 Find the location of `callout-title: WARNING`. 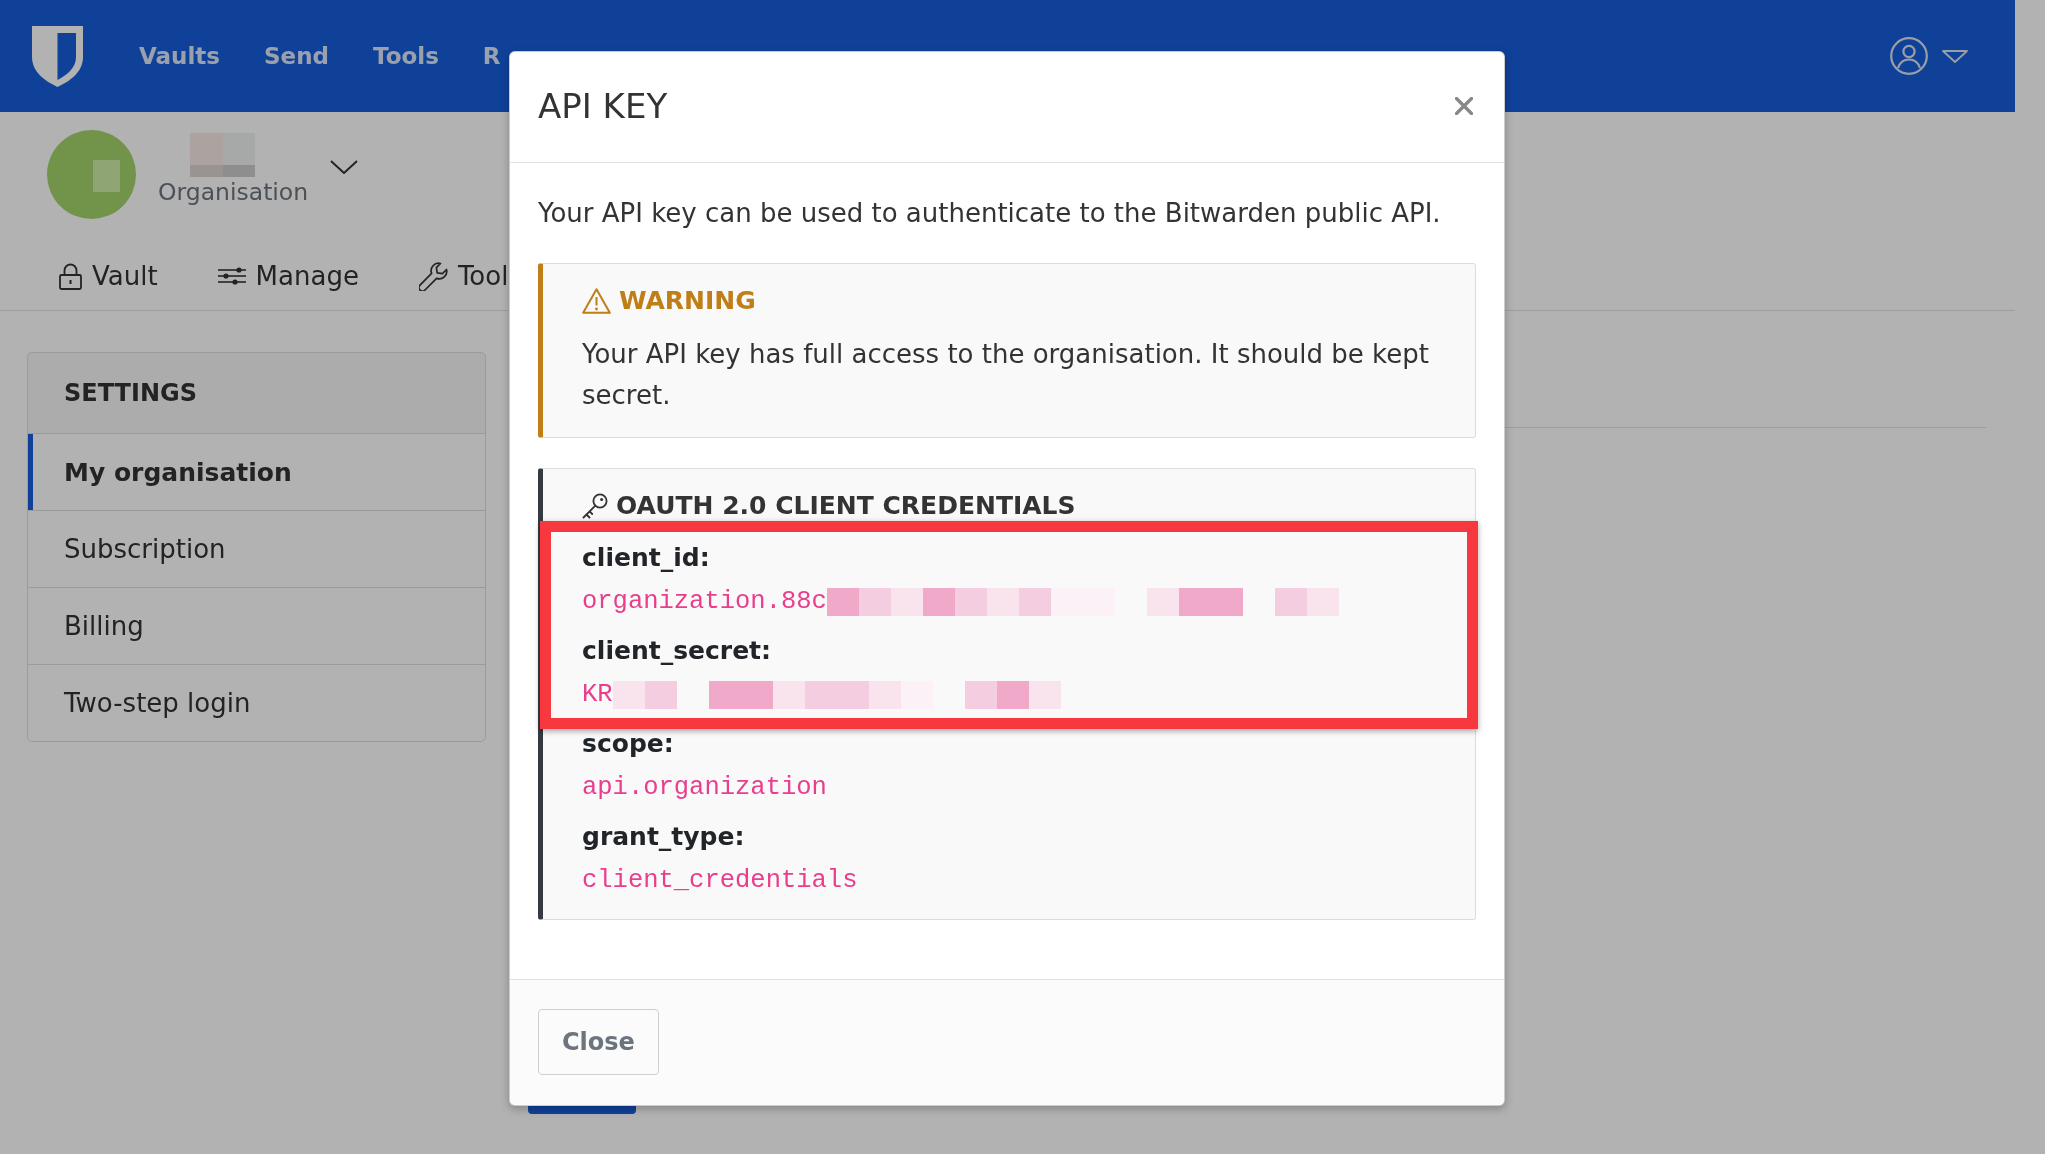

callout-title: WARNING is located at coordinates (687, 301).